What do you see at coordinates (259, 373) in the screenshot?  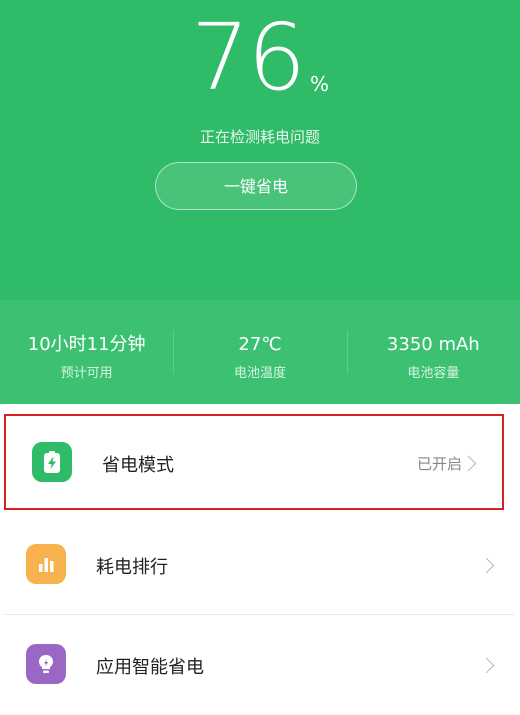 I see `stat-label: 电池温度` at bounding box center [259, 373].